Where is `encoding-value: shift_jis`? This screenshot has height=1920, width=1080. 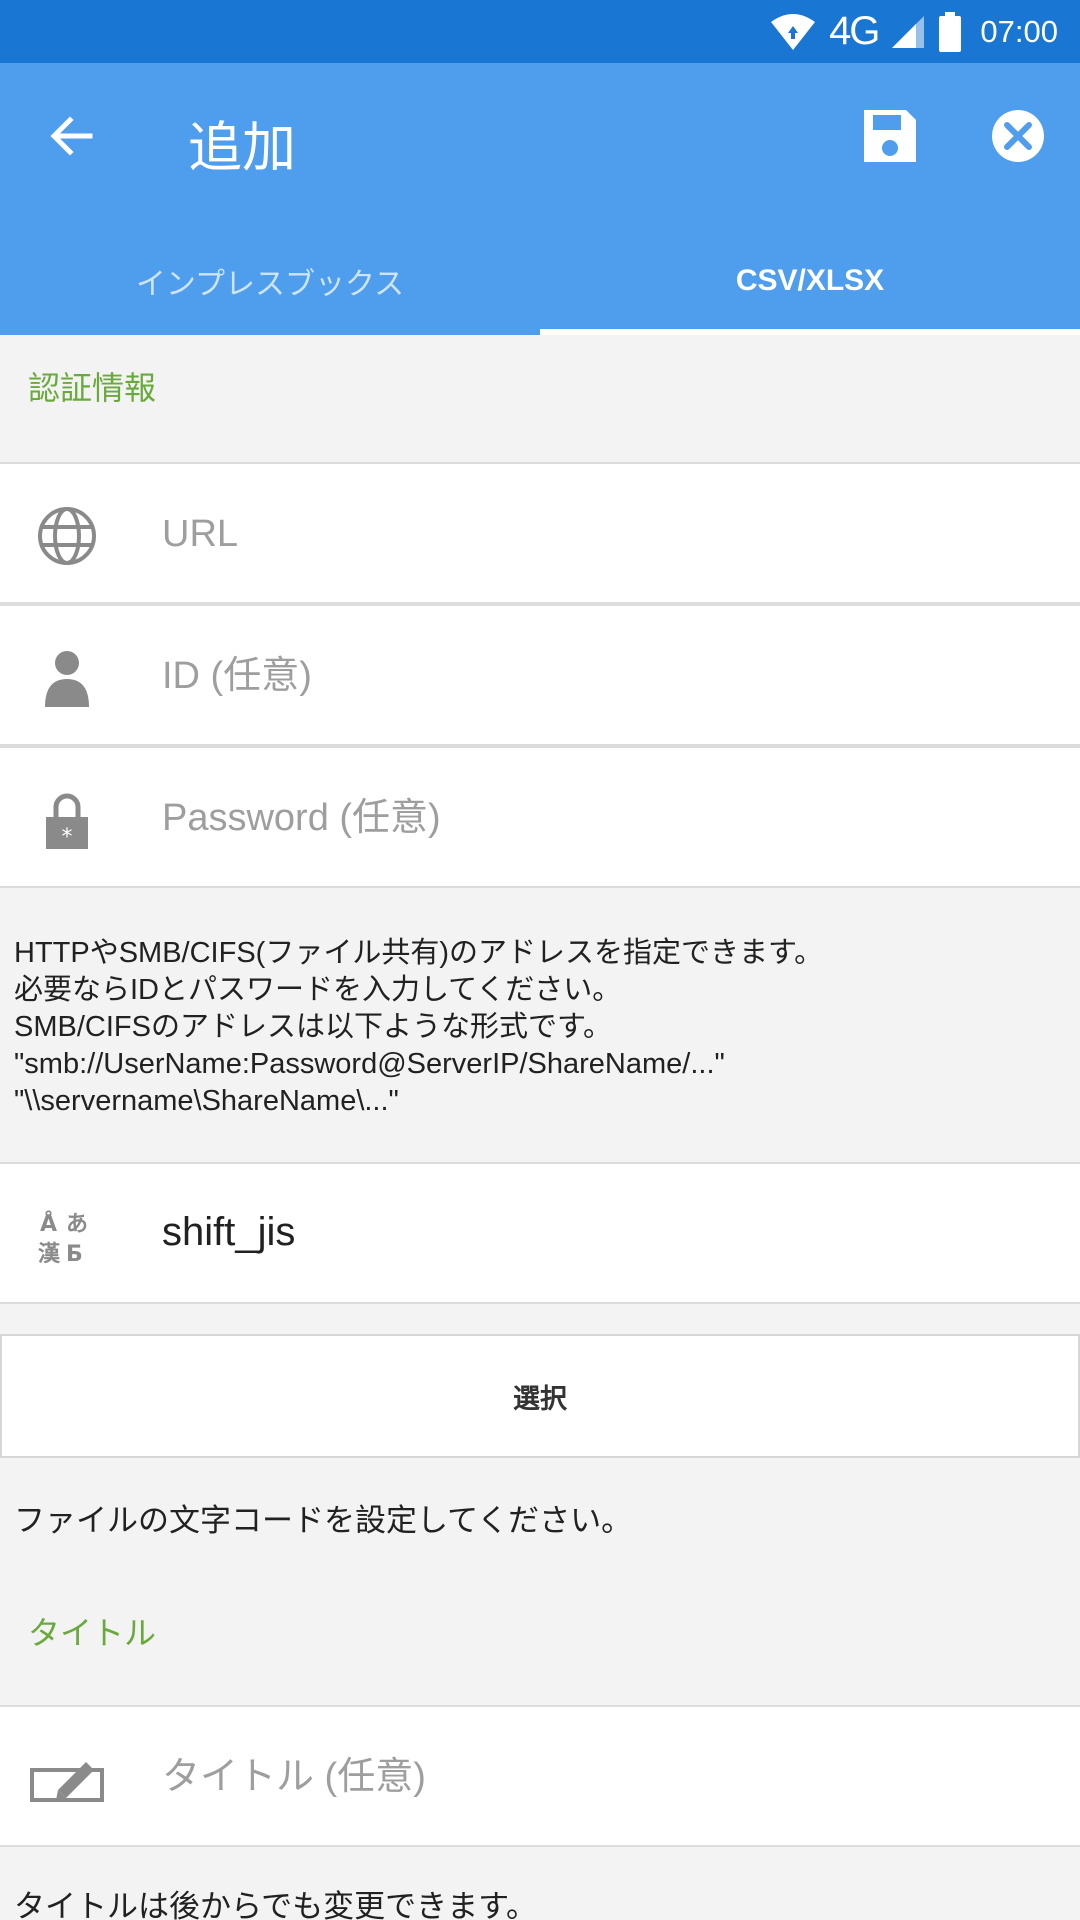 encoding-value: shift_jis is located at coordinates (229, 1232).